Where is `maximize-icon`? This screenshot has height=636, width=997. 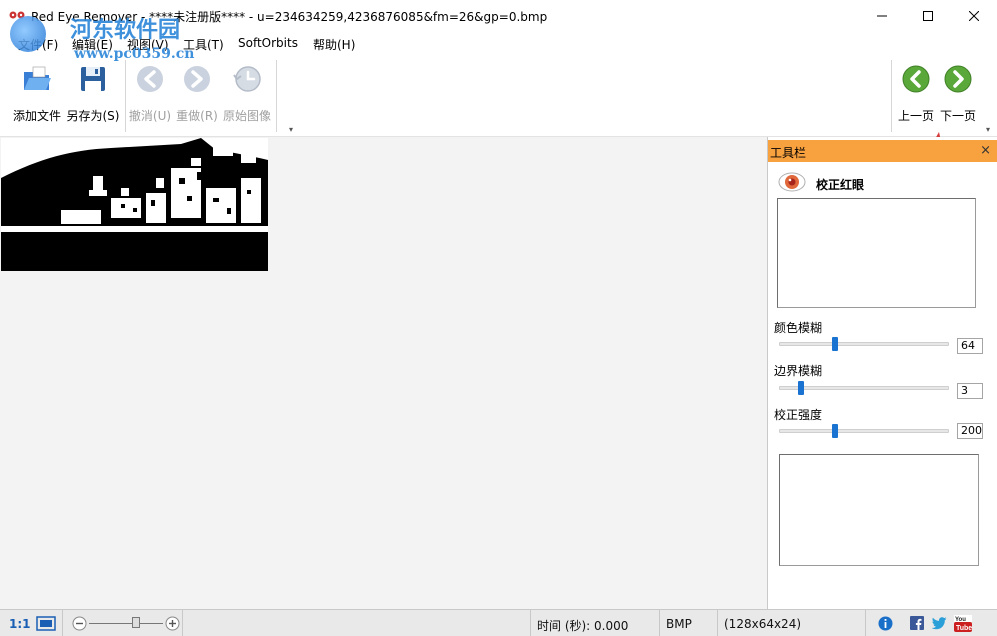
maximize-icon is located at coordinates (928, 15).